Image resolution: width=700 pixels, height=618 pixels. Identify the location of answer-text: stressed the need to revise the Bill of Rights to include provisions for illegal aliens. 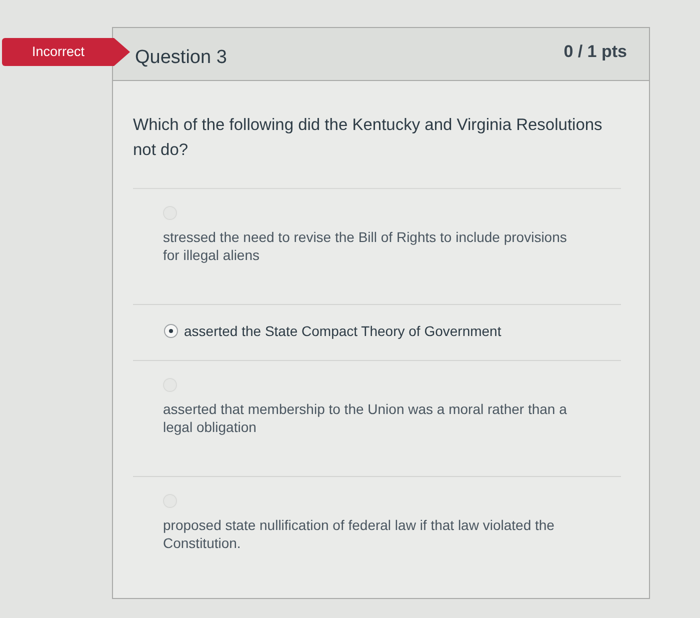
(365, 246).